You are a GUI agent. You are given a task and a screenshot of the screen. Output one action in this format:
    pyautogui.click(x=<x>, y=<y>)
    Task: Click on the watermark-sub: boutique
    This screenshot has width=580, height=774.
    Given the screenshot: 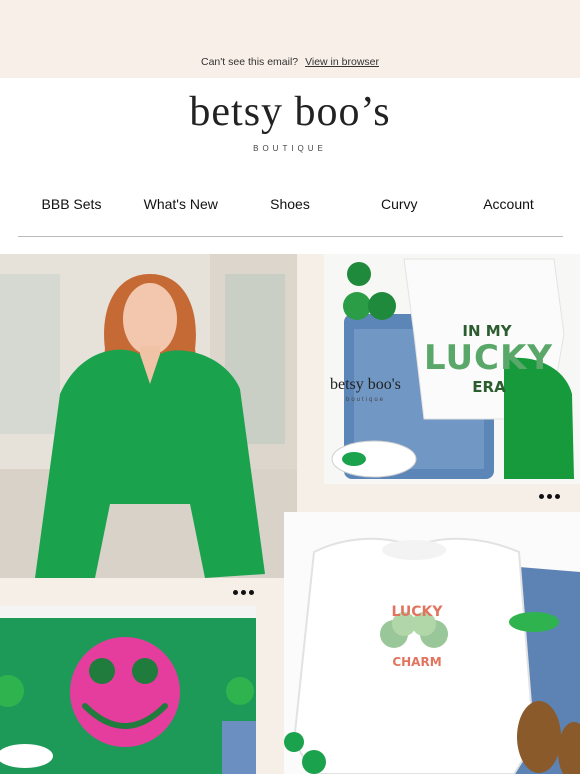 What is the action you would take?
    pyautogui.click(x=366, y=400)
    